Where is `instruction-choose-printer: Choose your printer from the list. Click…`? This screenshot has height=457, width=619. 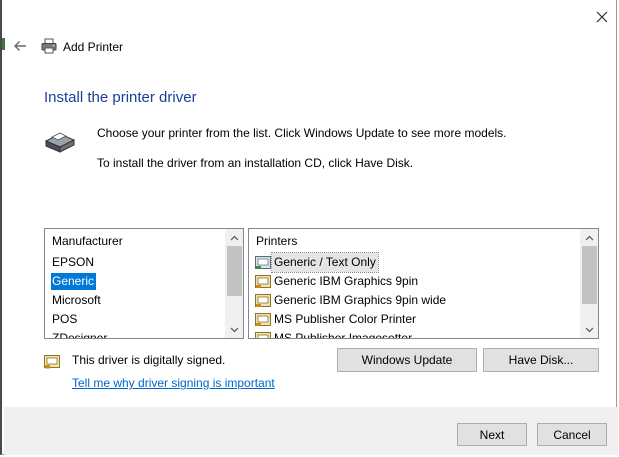 instruction-choose-printer: Choose your printer from the list. Click… is located at coordinates (302, 133).